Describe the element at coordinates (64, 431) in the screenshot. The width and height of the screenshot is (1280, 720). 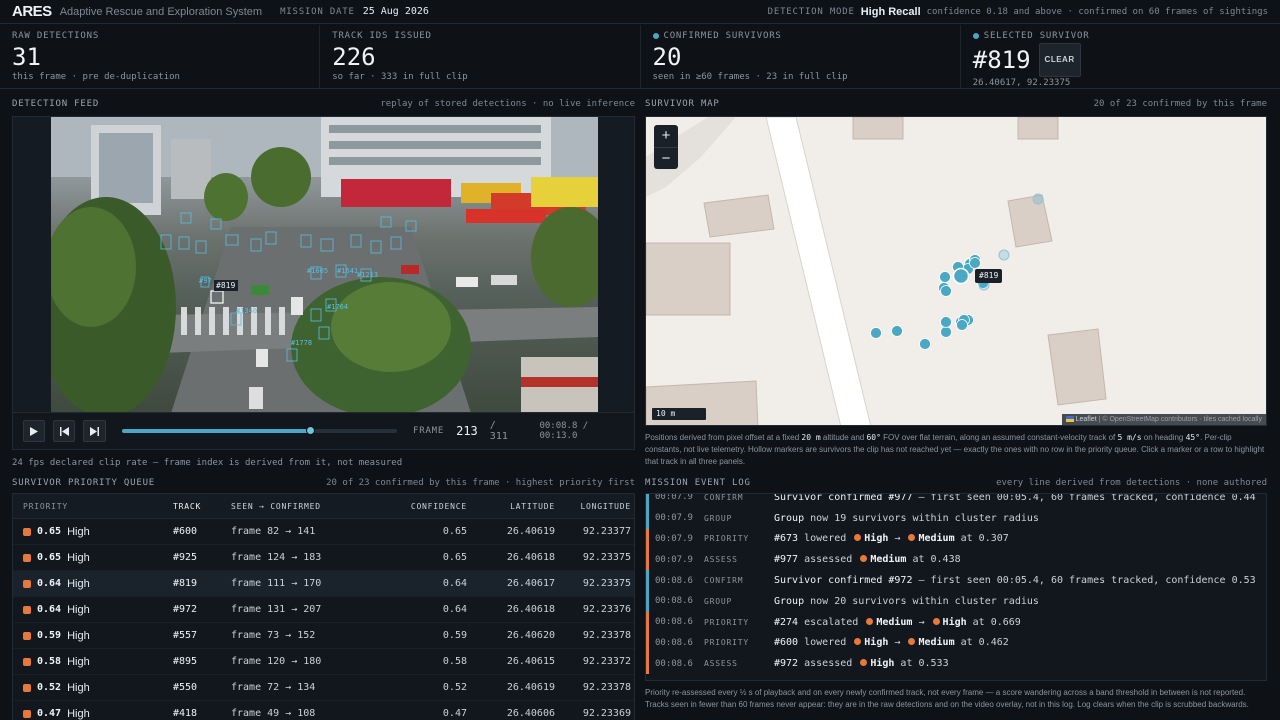
I see `step-back-button` at that location.